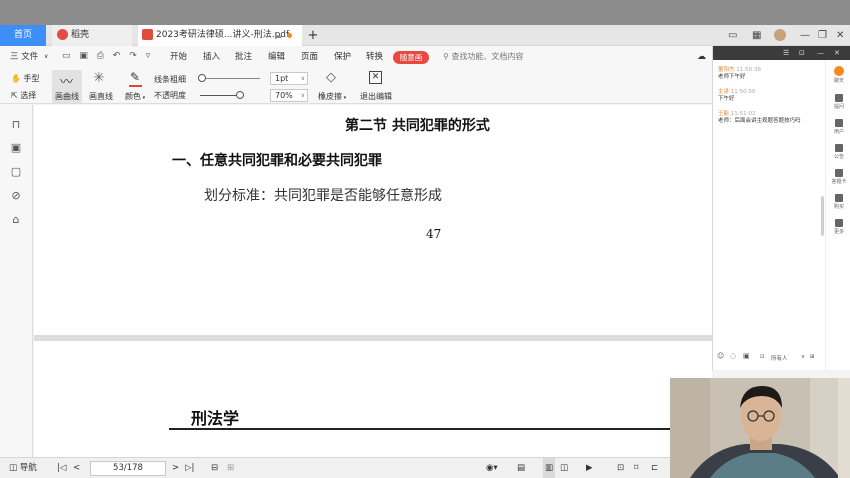 The height and width of the screenshot is (478, 850). Describe the element at coordinates (374, 57) in the screenshot. I see `menu-convert: 转换` at that location.